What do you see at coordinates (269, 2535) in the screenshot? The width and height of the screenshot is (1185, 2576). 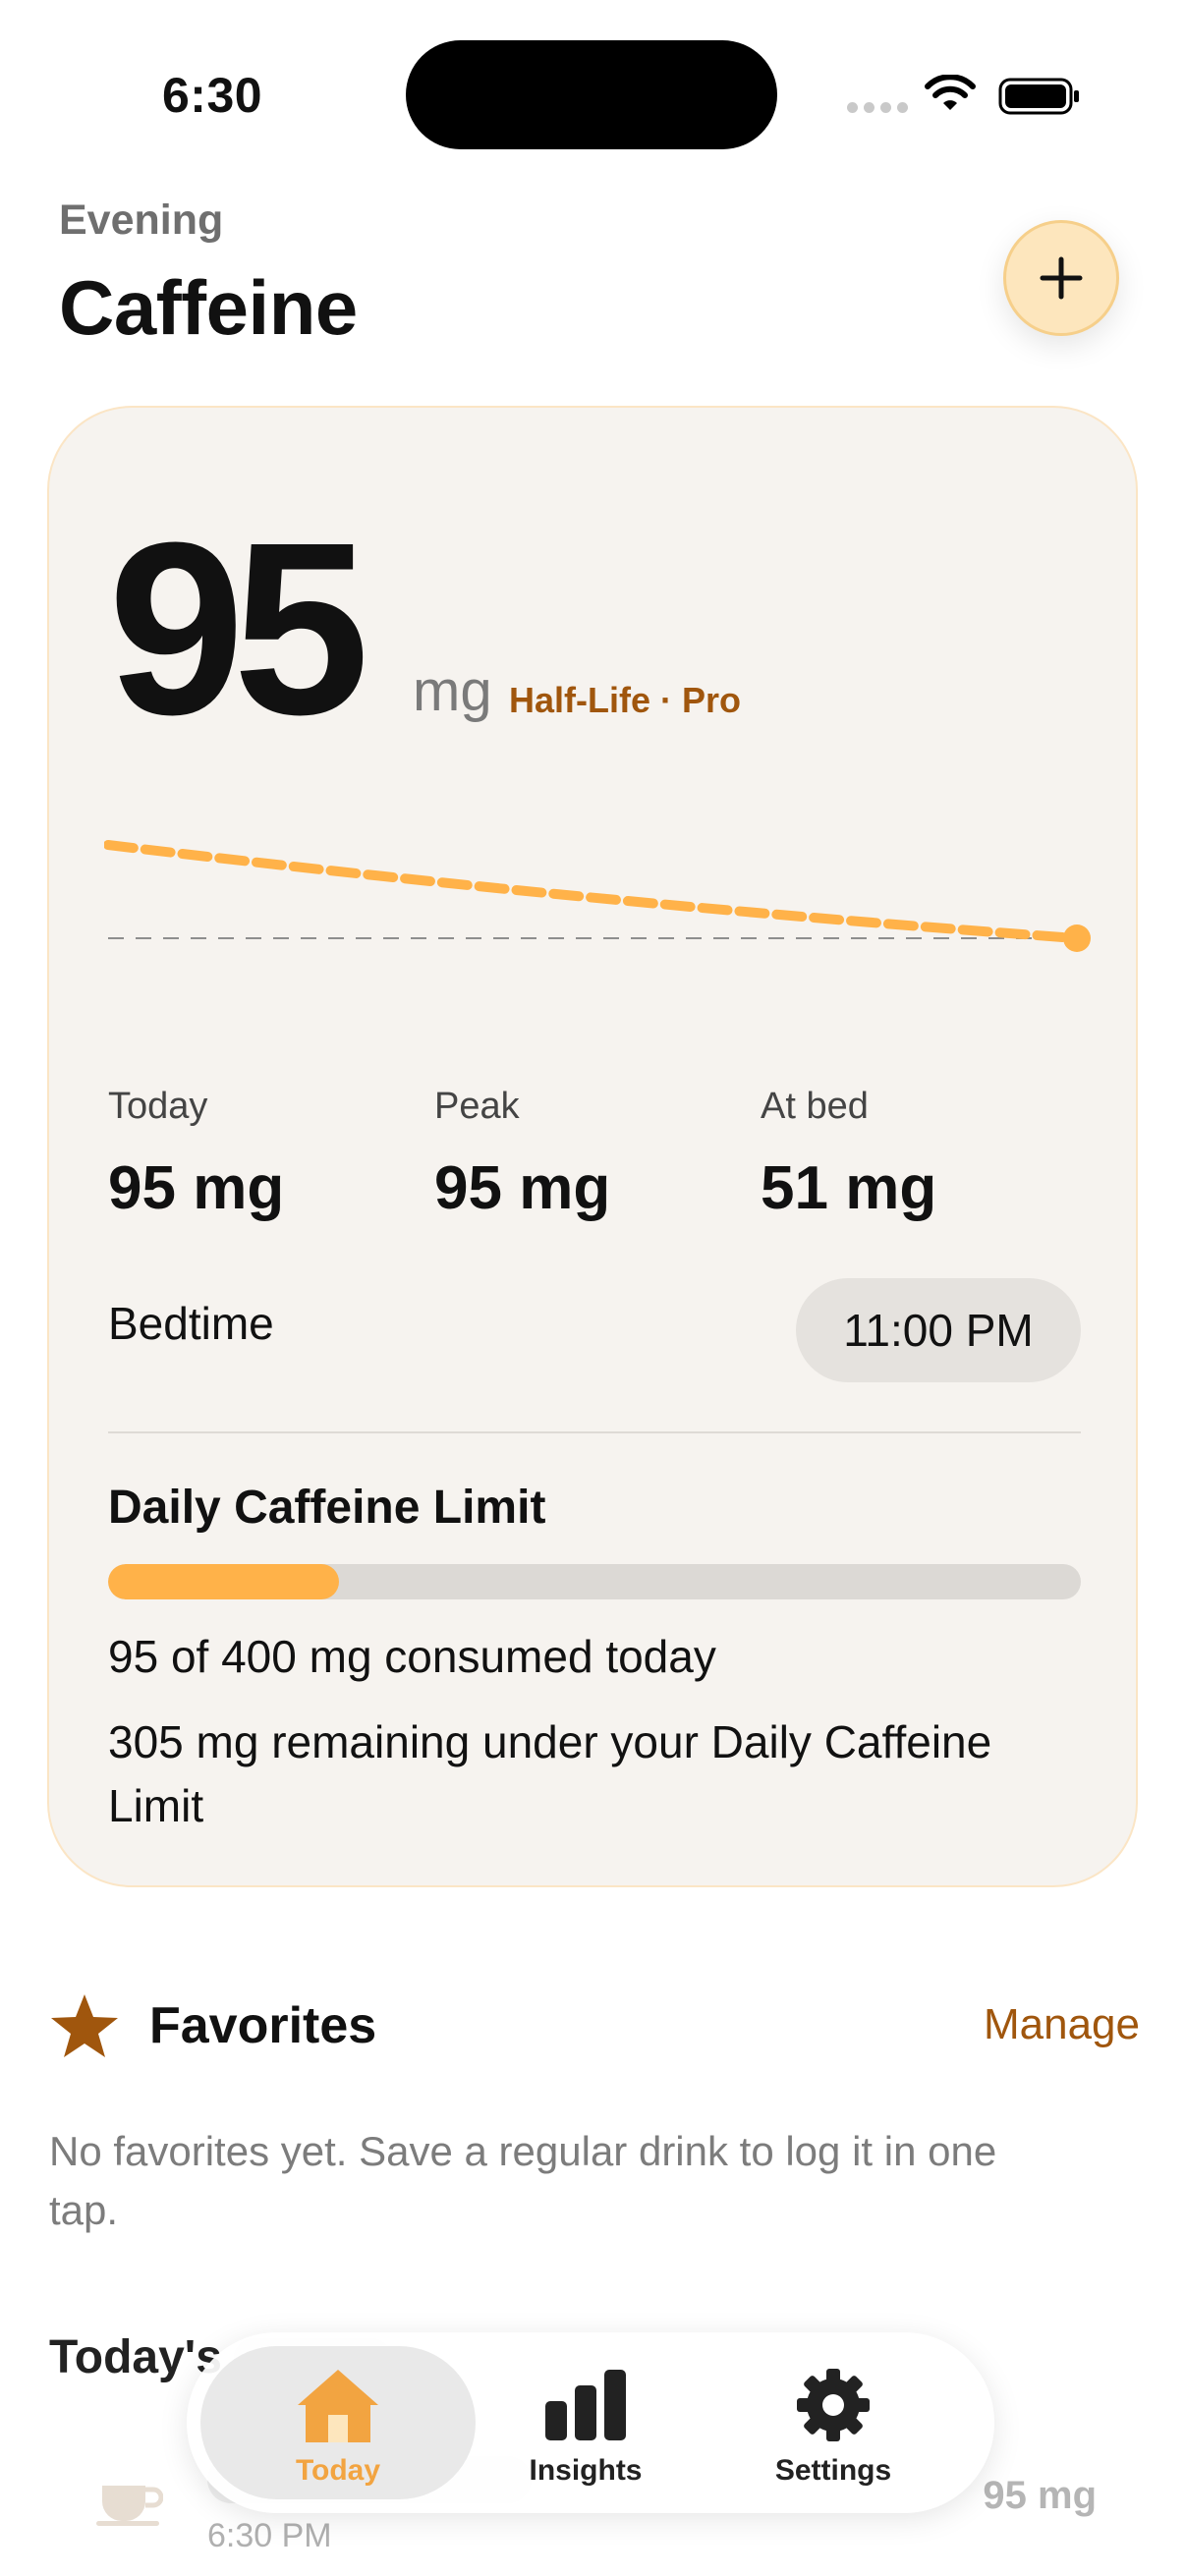 I see `log-entry-time: 6:30 PM` at bounding box center [269, 2535].